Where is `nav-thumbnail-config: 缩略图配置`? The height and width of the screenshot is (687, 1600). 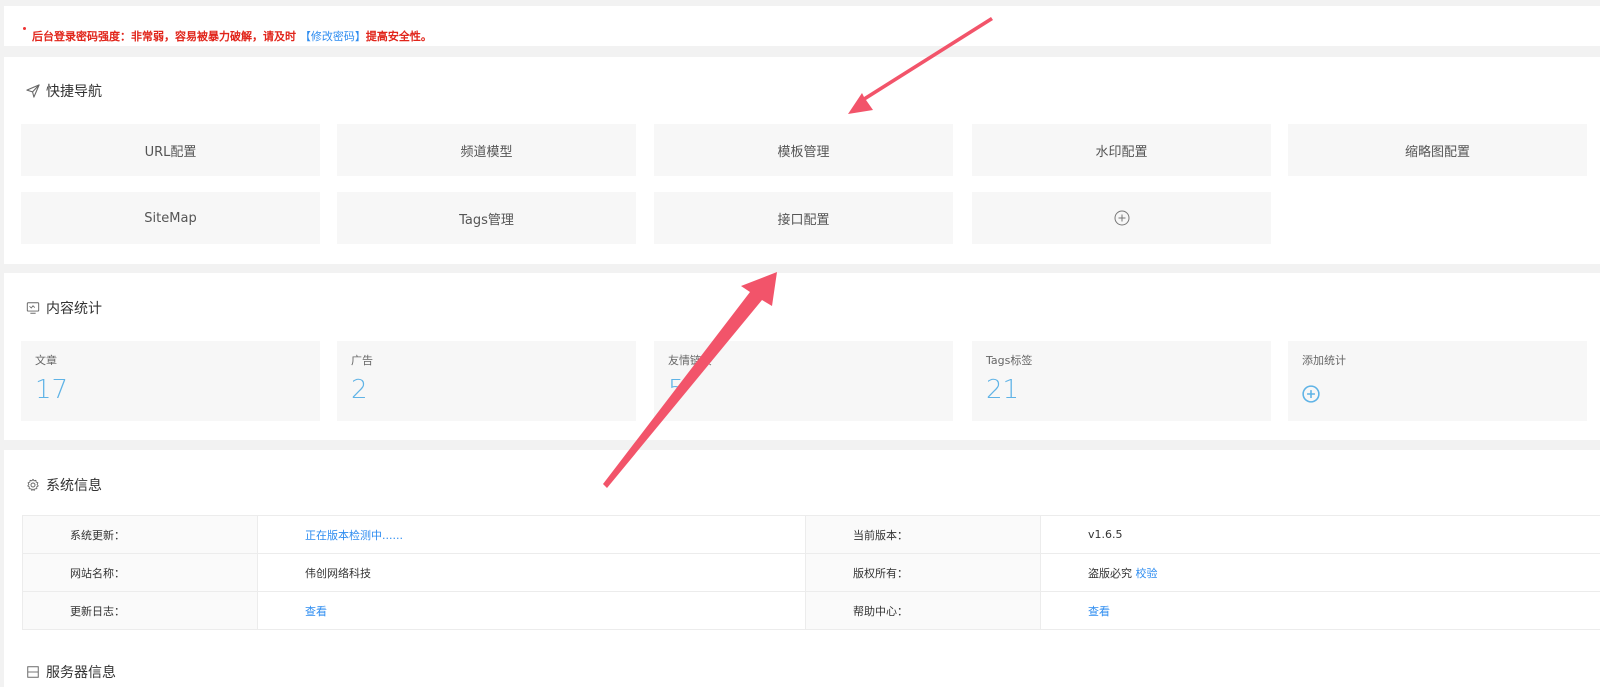
nav-thumbnail-config: 缩略图配置 is located at coordinates (1437, 150).